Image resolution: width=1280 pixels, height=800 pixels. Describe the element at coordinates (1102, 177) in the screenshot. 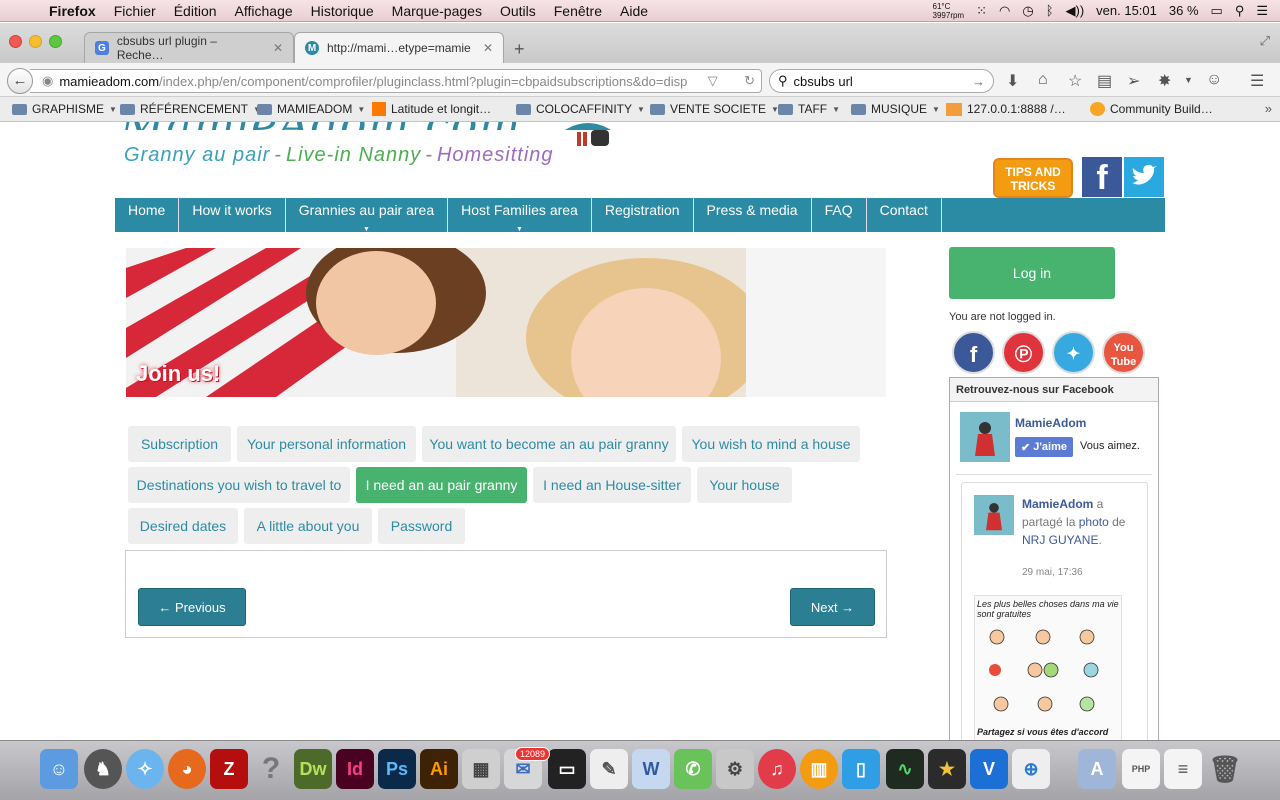

I see `facebook-header-icon: f` at that location.